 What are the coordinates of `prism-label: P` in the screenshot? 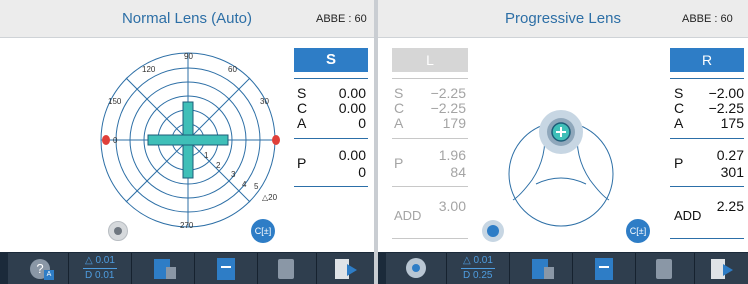 It's located at (302, 163).